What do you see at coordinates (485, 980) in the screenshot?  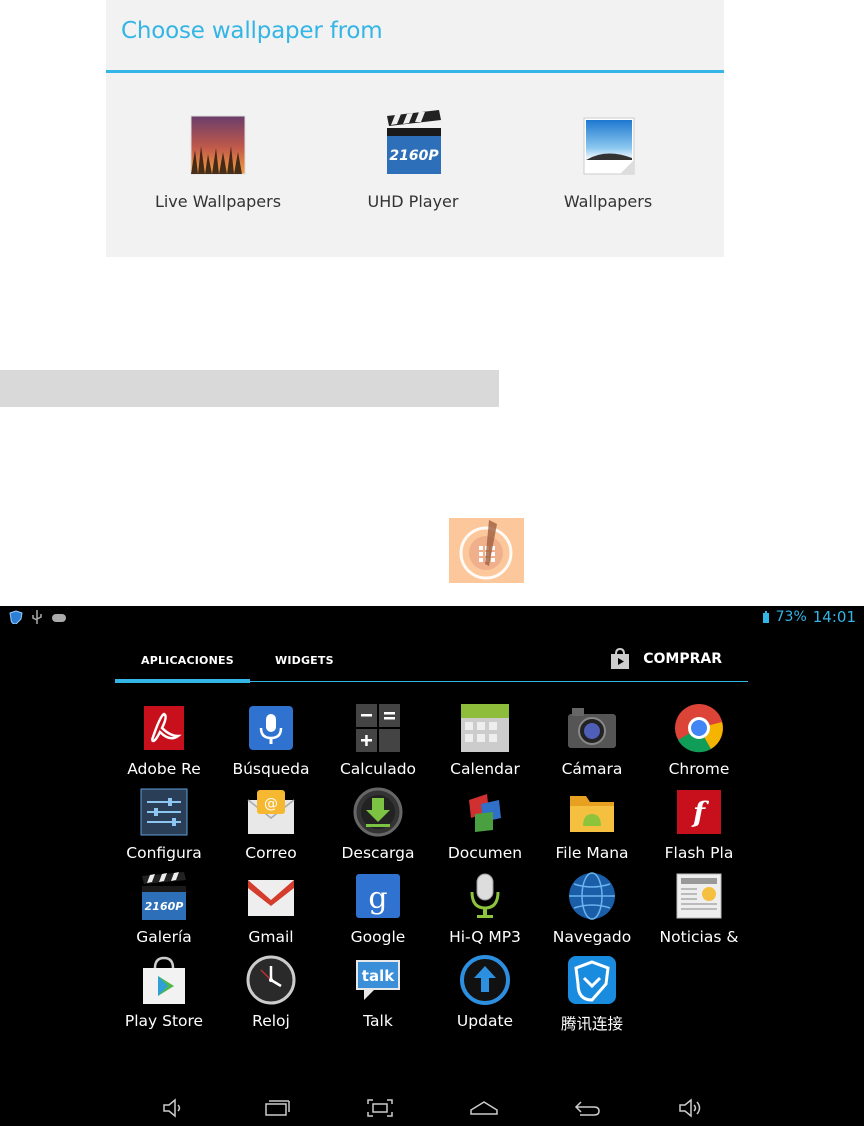 I see `update-arrow-icon` at bounding box center [485, 980].